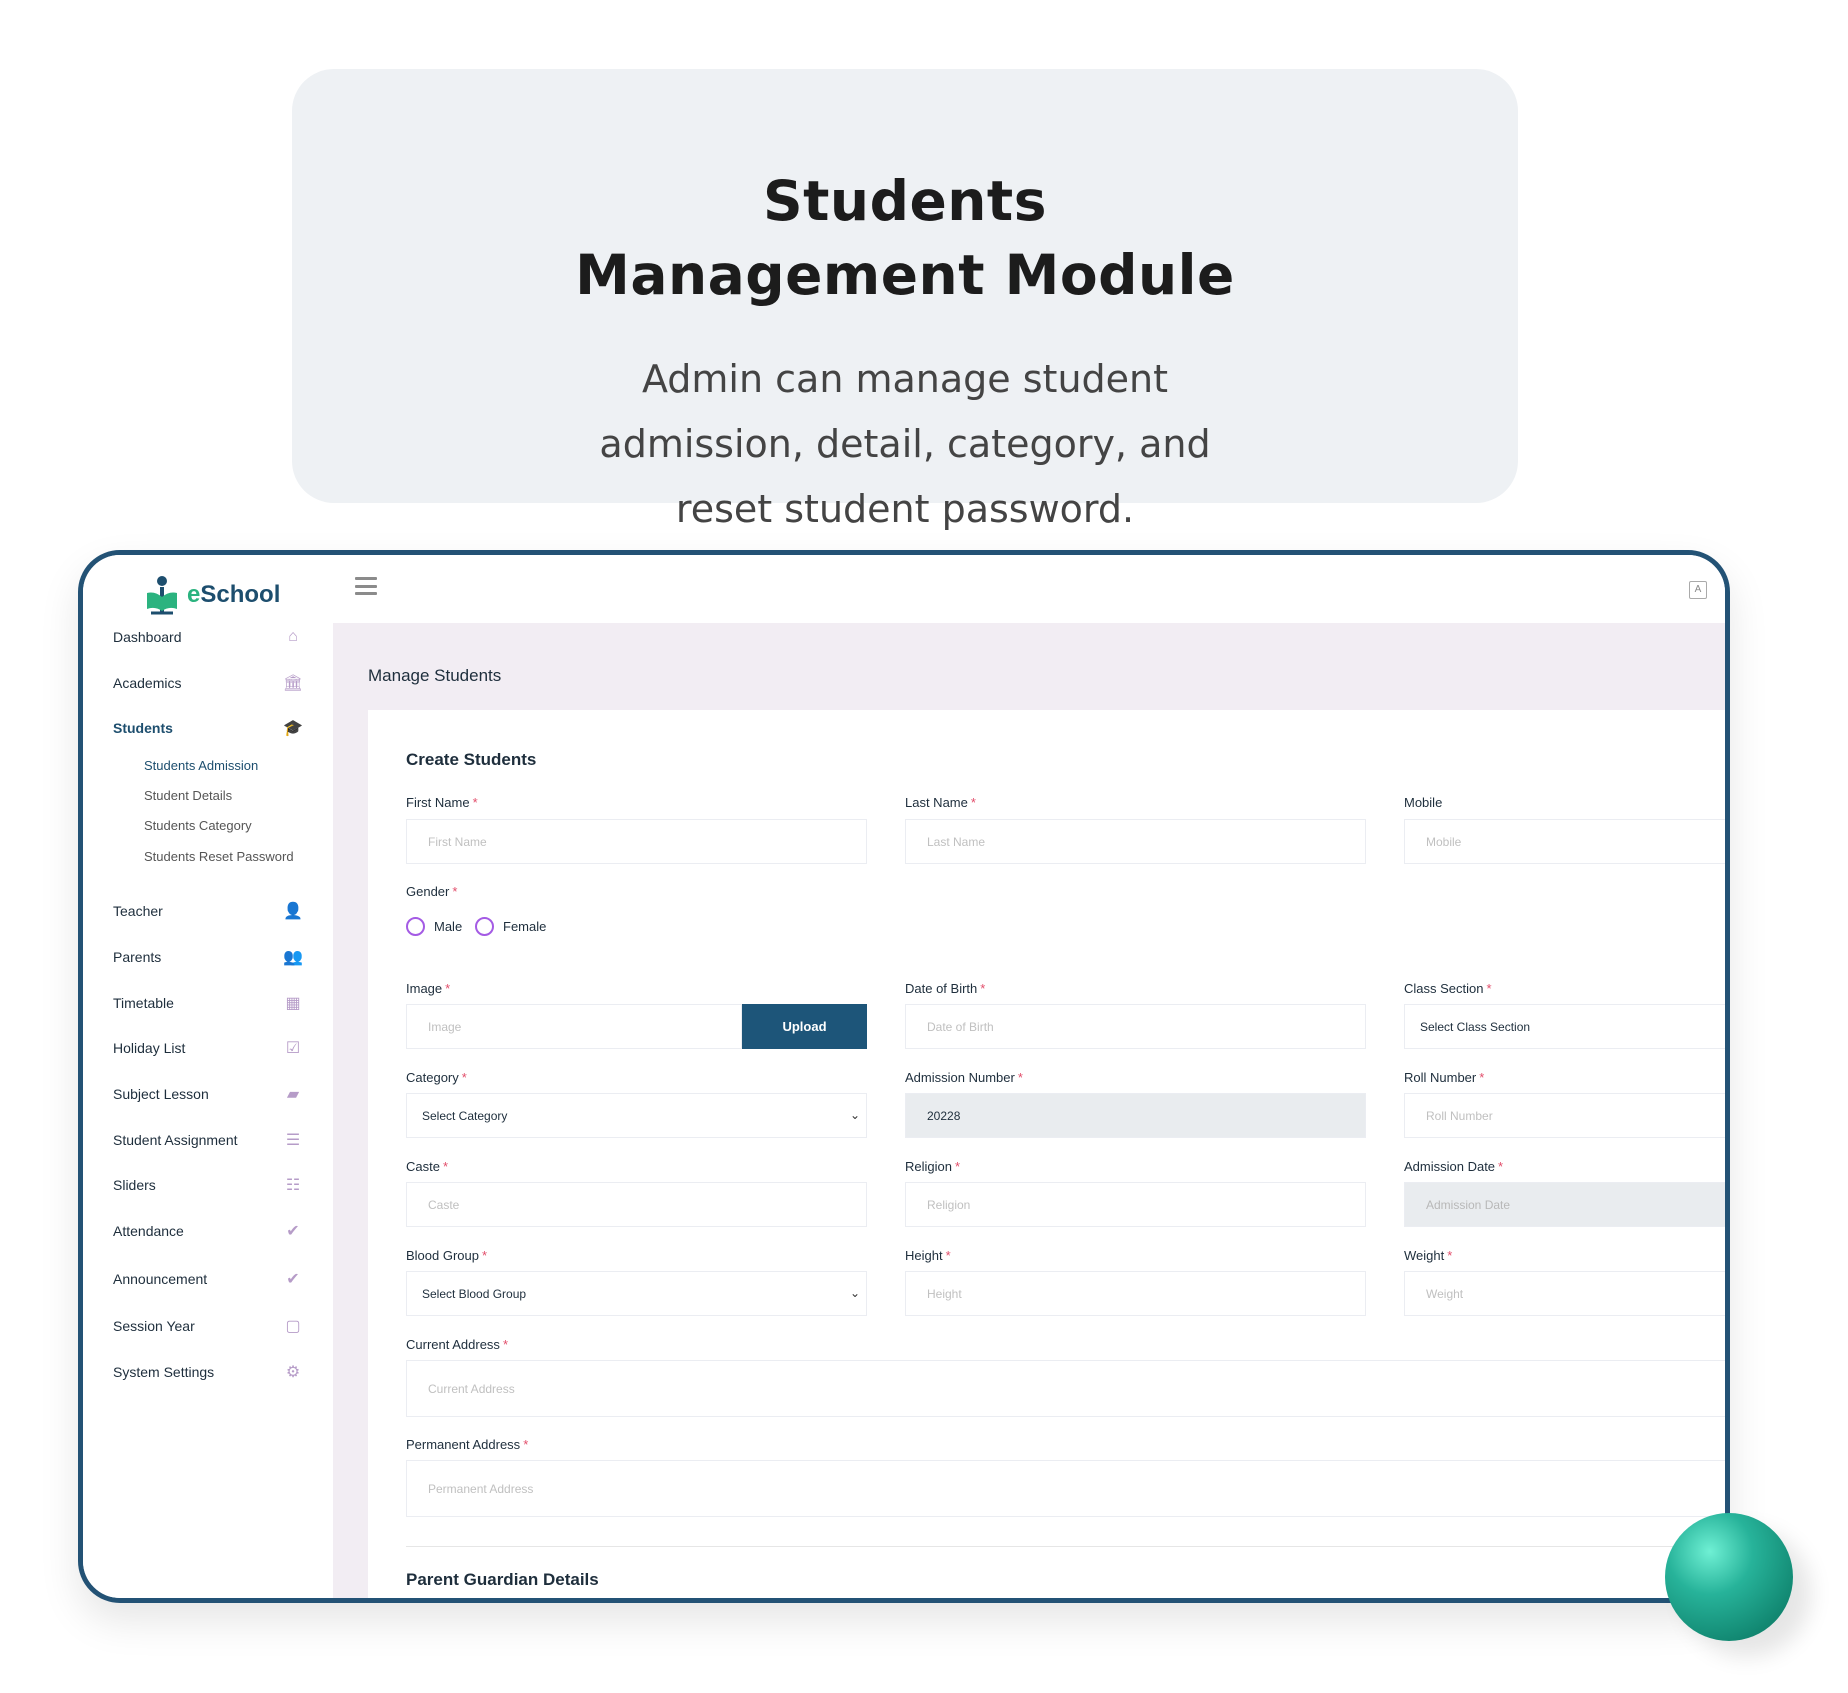 This screenshot has height=1693, width=1848. Describe the element at coordinates (293, 1003) in the screenshot. I see `calendar-grid-icon: ▦` at that location.